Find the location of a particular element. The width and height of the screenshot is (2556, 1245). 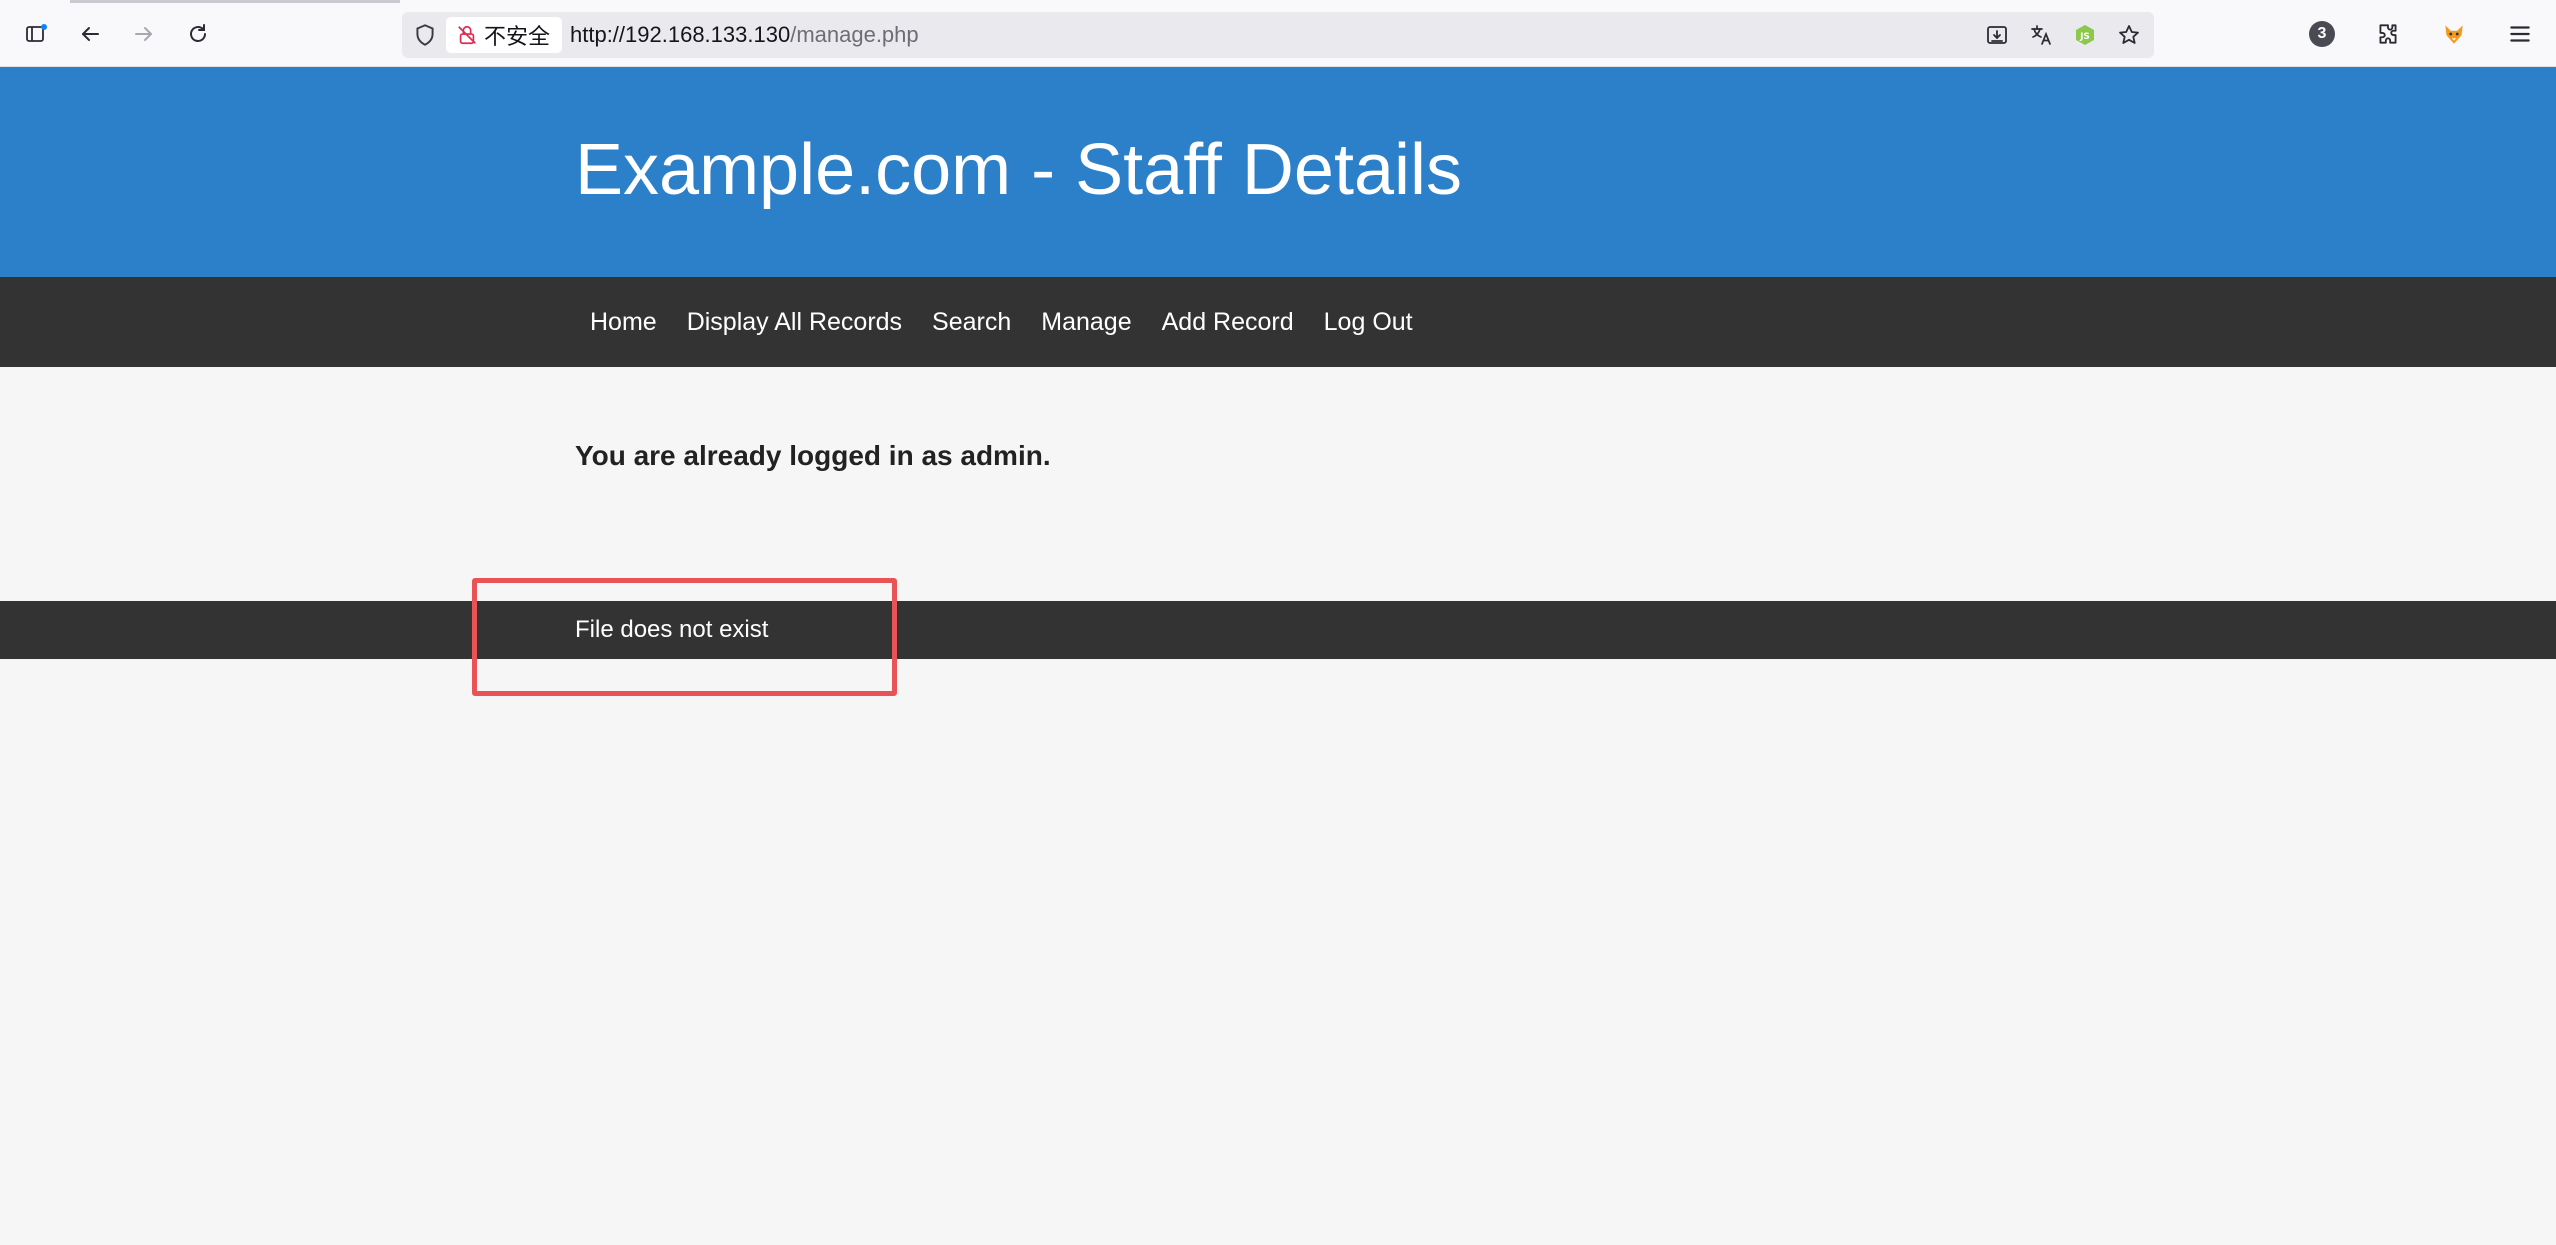

nav-item-log-out: Log Out is located at coordinates (1368, 322).